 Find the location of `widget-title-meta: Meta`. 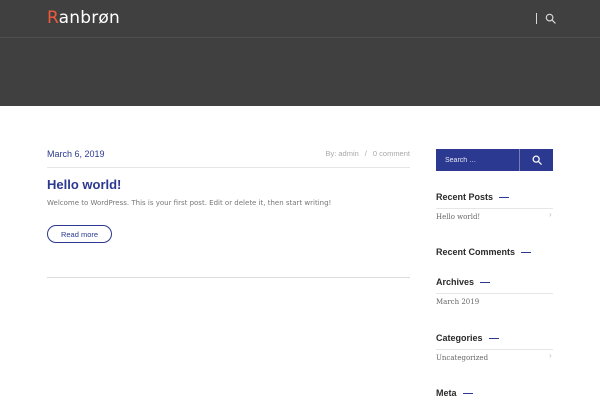

widget-title-meta: Meta is located at coordinates (454, 393).